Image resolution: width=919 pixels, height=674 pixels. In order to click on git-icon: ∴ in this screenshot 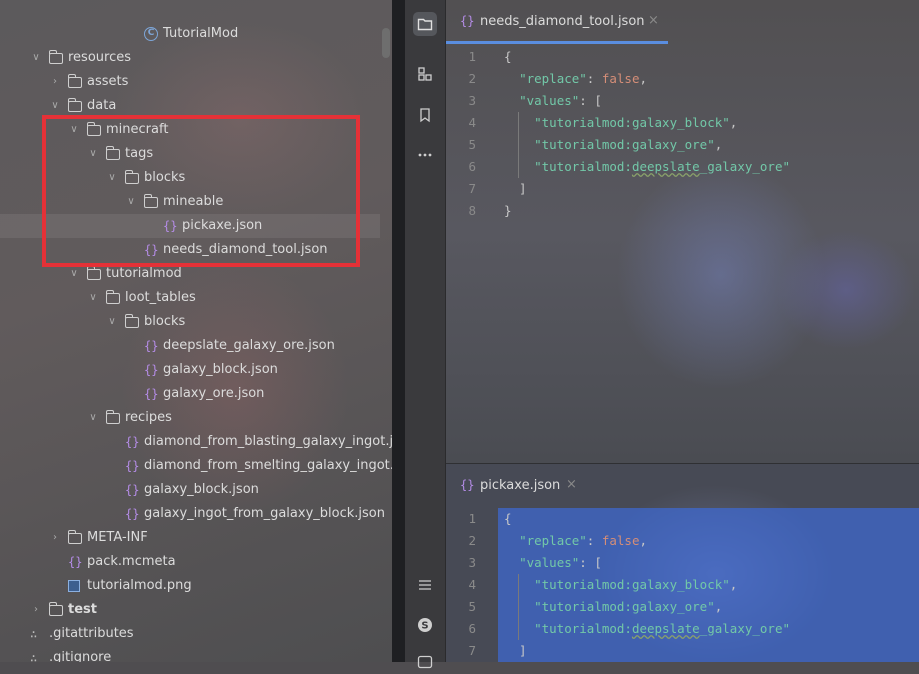, I will do `click(34, 634)`.